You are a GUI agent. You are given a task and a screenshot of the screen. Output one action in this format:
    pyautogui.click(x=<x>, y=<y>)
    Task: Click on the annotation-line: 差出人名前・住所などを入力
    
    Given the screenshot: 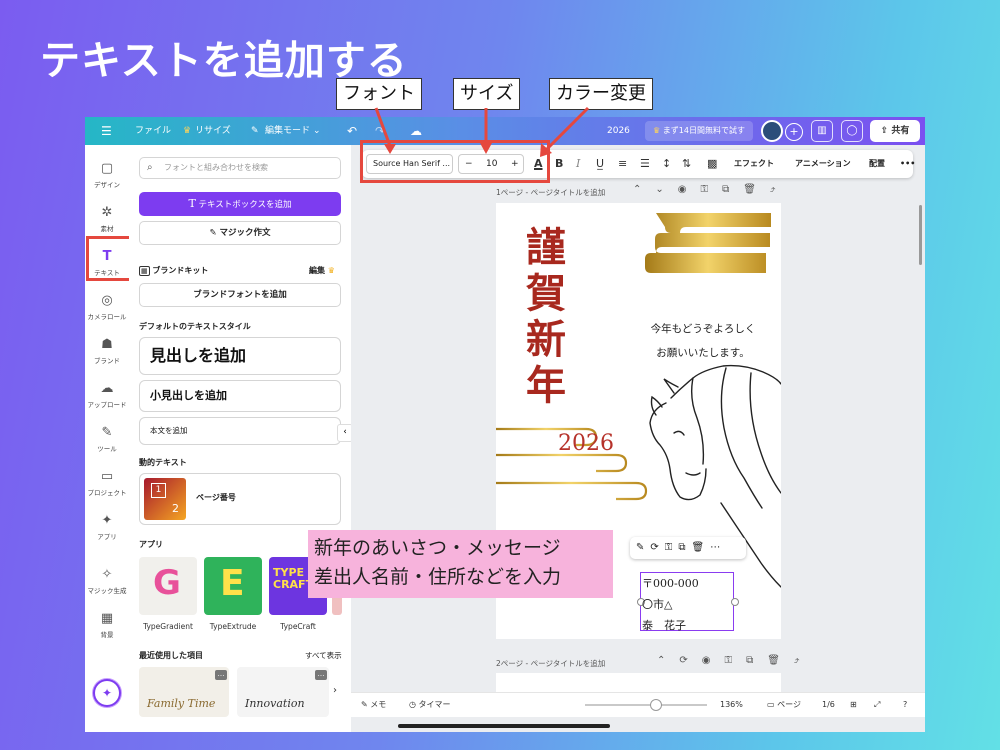 What is the action you would take?
    pyautogui.click(x=438, y=577)
    